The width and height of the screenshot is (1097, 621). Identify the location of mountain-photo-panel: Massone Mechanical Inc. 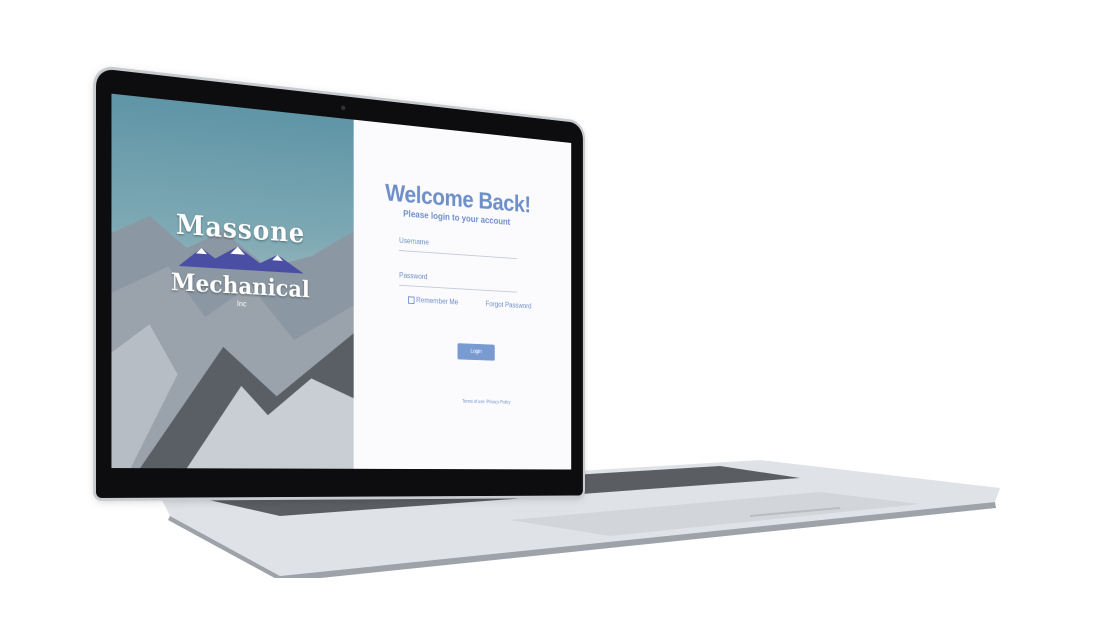
(232, 281).